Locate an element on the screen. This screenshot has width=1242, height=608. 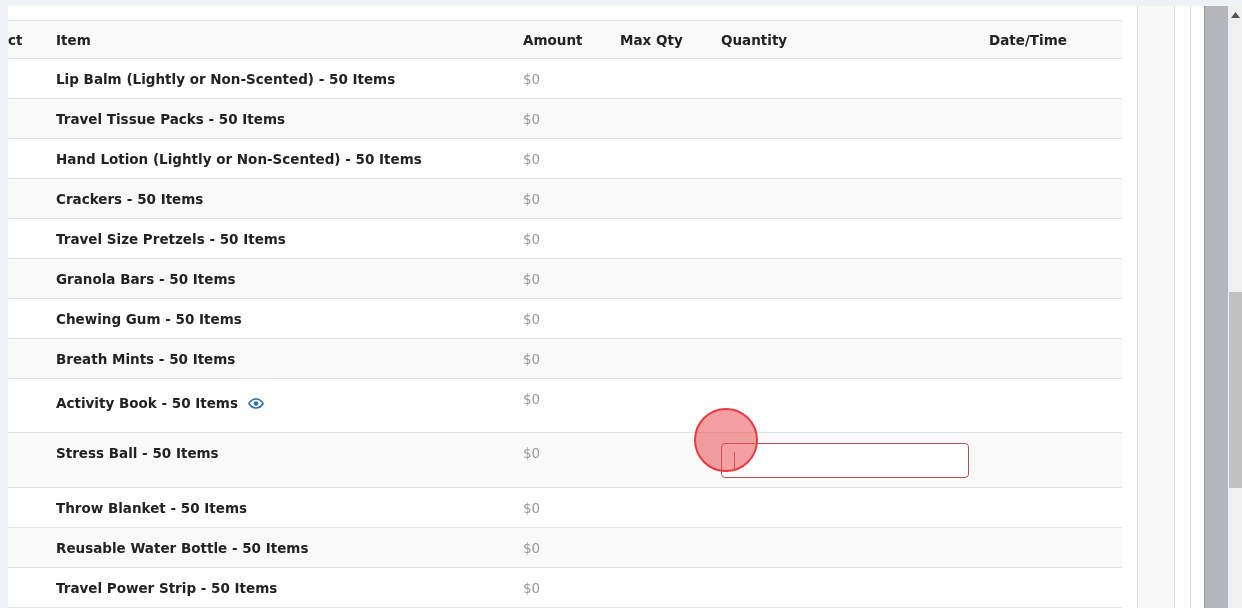
item-name: Travel Size Pretzels - 50 Items is located at coordinates (171, 238).